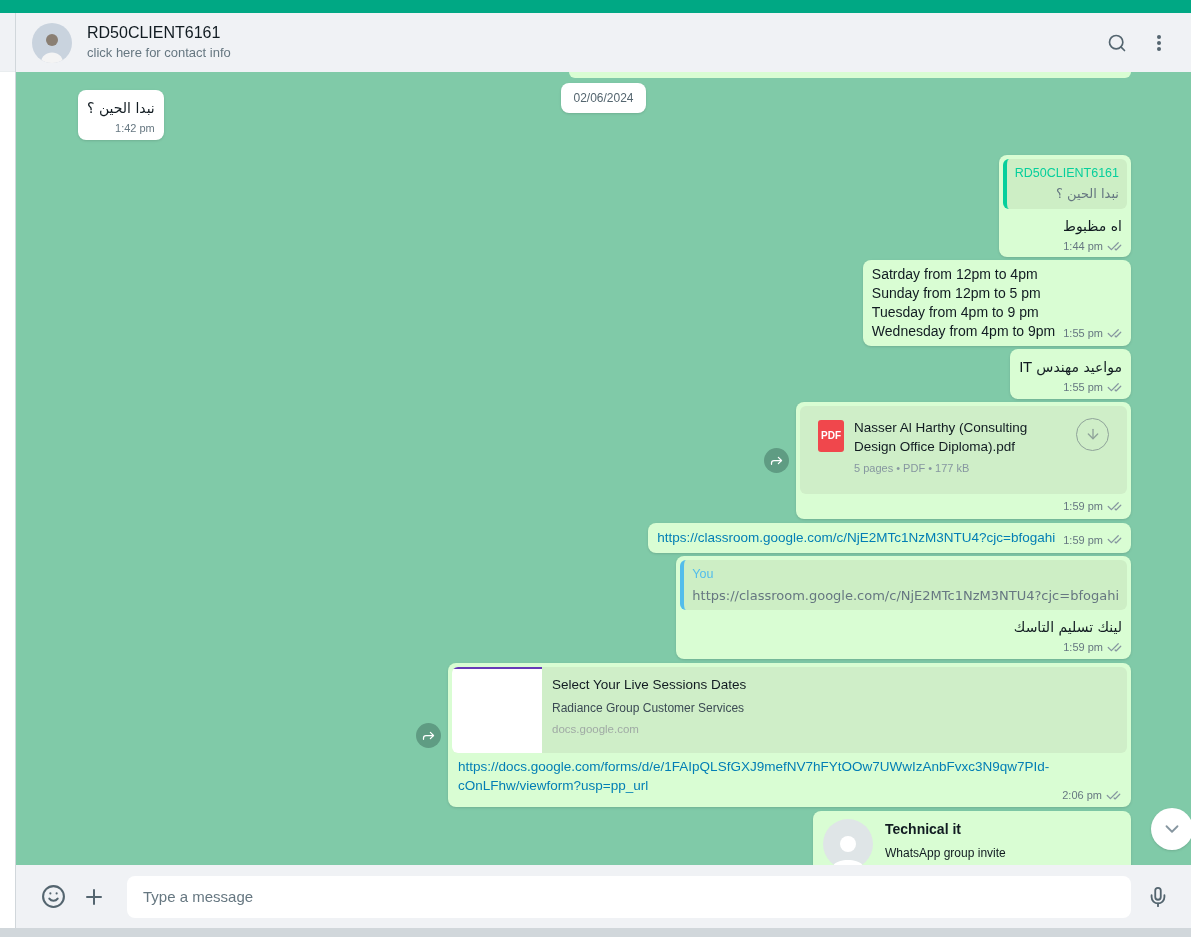 This screenshot has width=1191, height=937. Describe the element at coordinates (135, 128) in the screenshot. I see `message-time: 1:42 pm` at that location.